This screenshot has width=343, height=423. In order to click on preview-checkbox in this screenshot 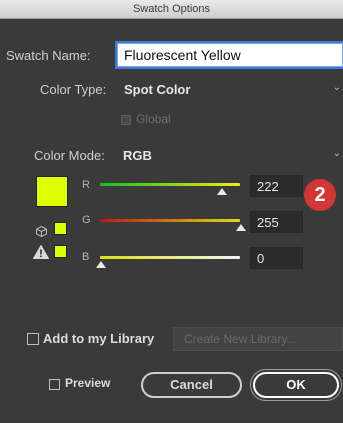, I will do `click(54, 384)`.